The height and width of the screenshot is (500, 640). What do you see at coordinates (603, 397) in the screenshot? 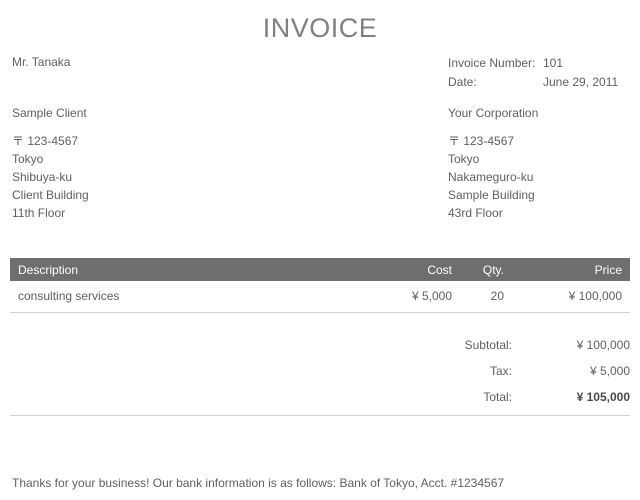
I see `total-value: ¥ 105,000` at bounding box center [603, 397].